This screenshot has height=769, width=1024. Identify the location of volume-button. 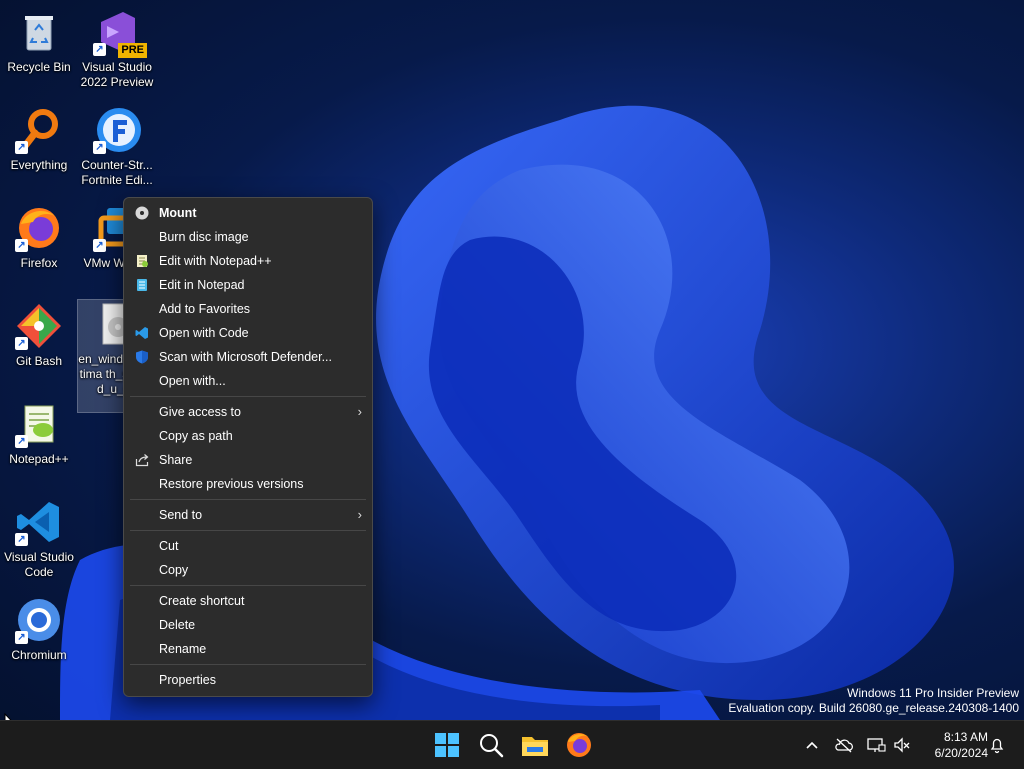
(902, 745).